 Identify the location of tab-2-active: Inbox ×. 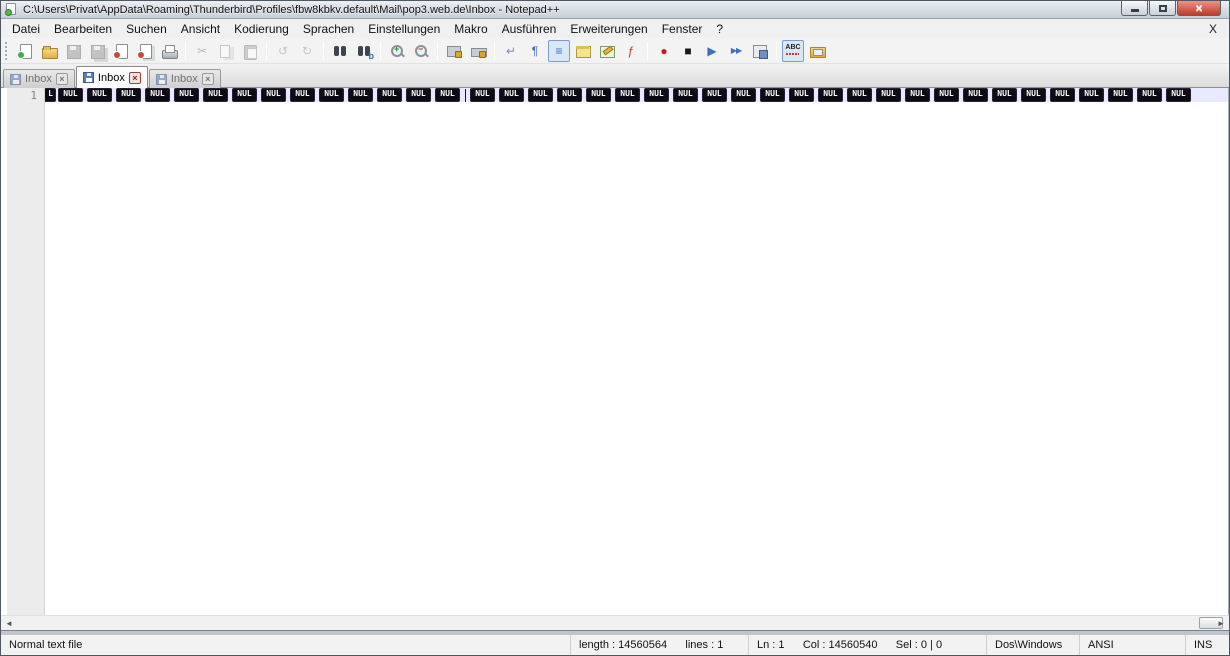
(111, 77).